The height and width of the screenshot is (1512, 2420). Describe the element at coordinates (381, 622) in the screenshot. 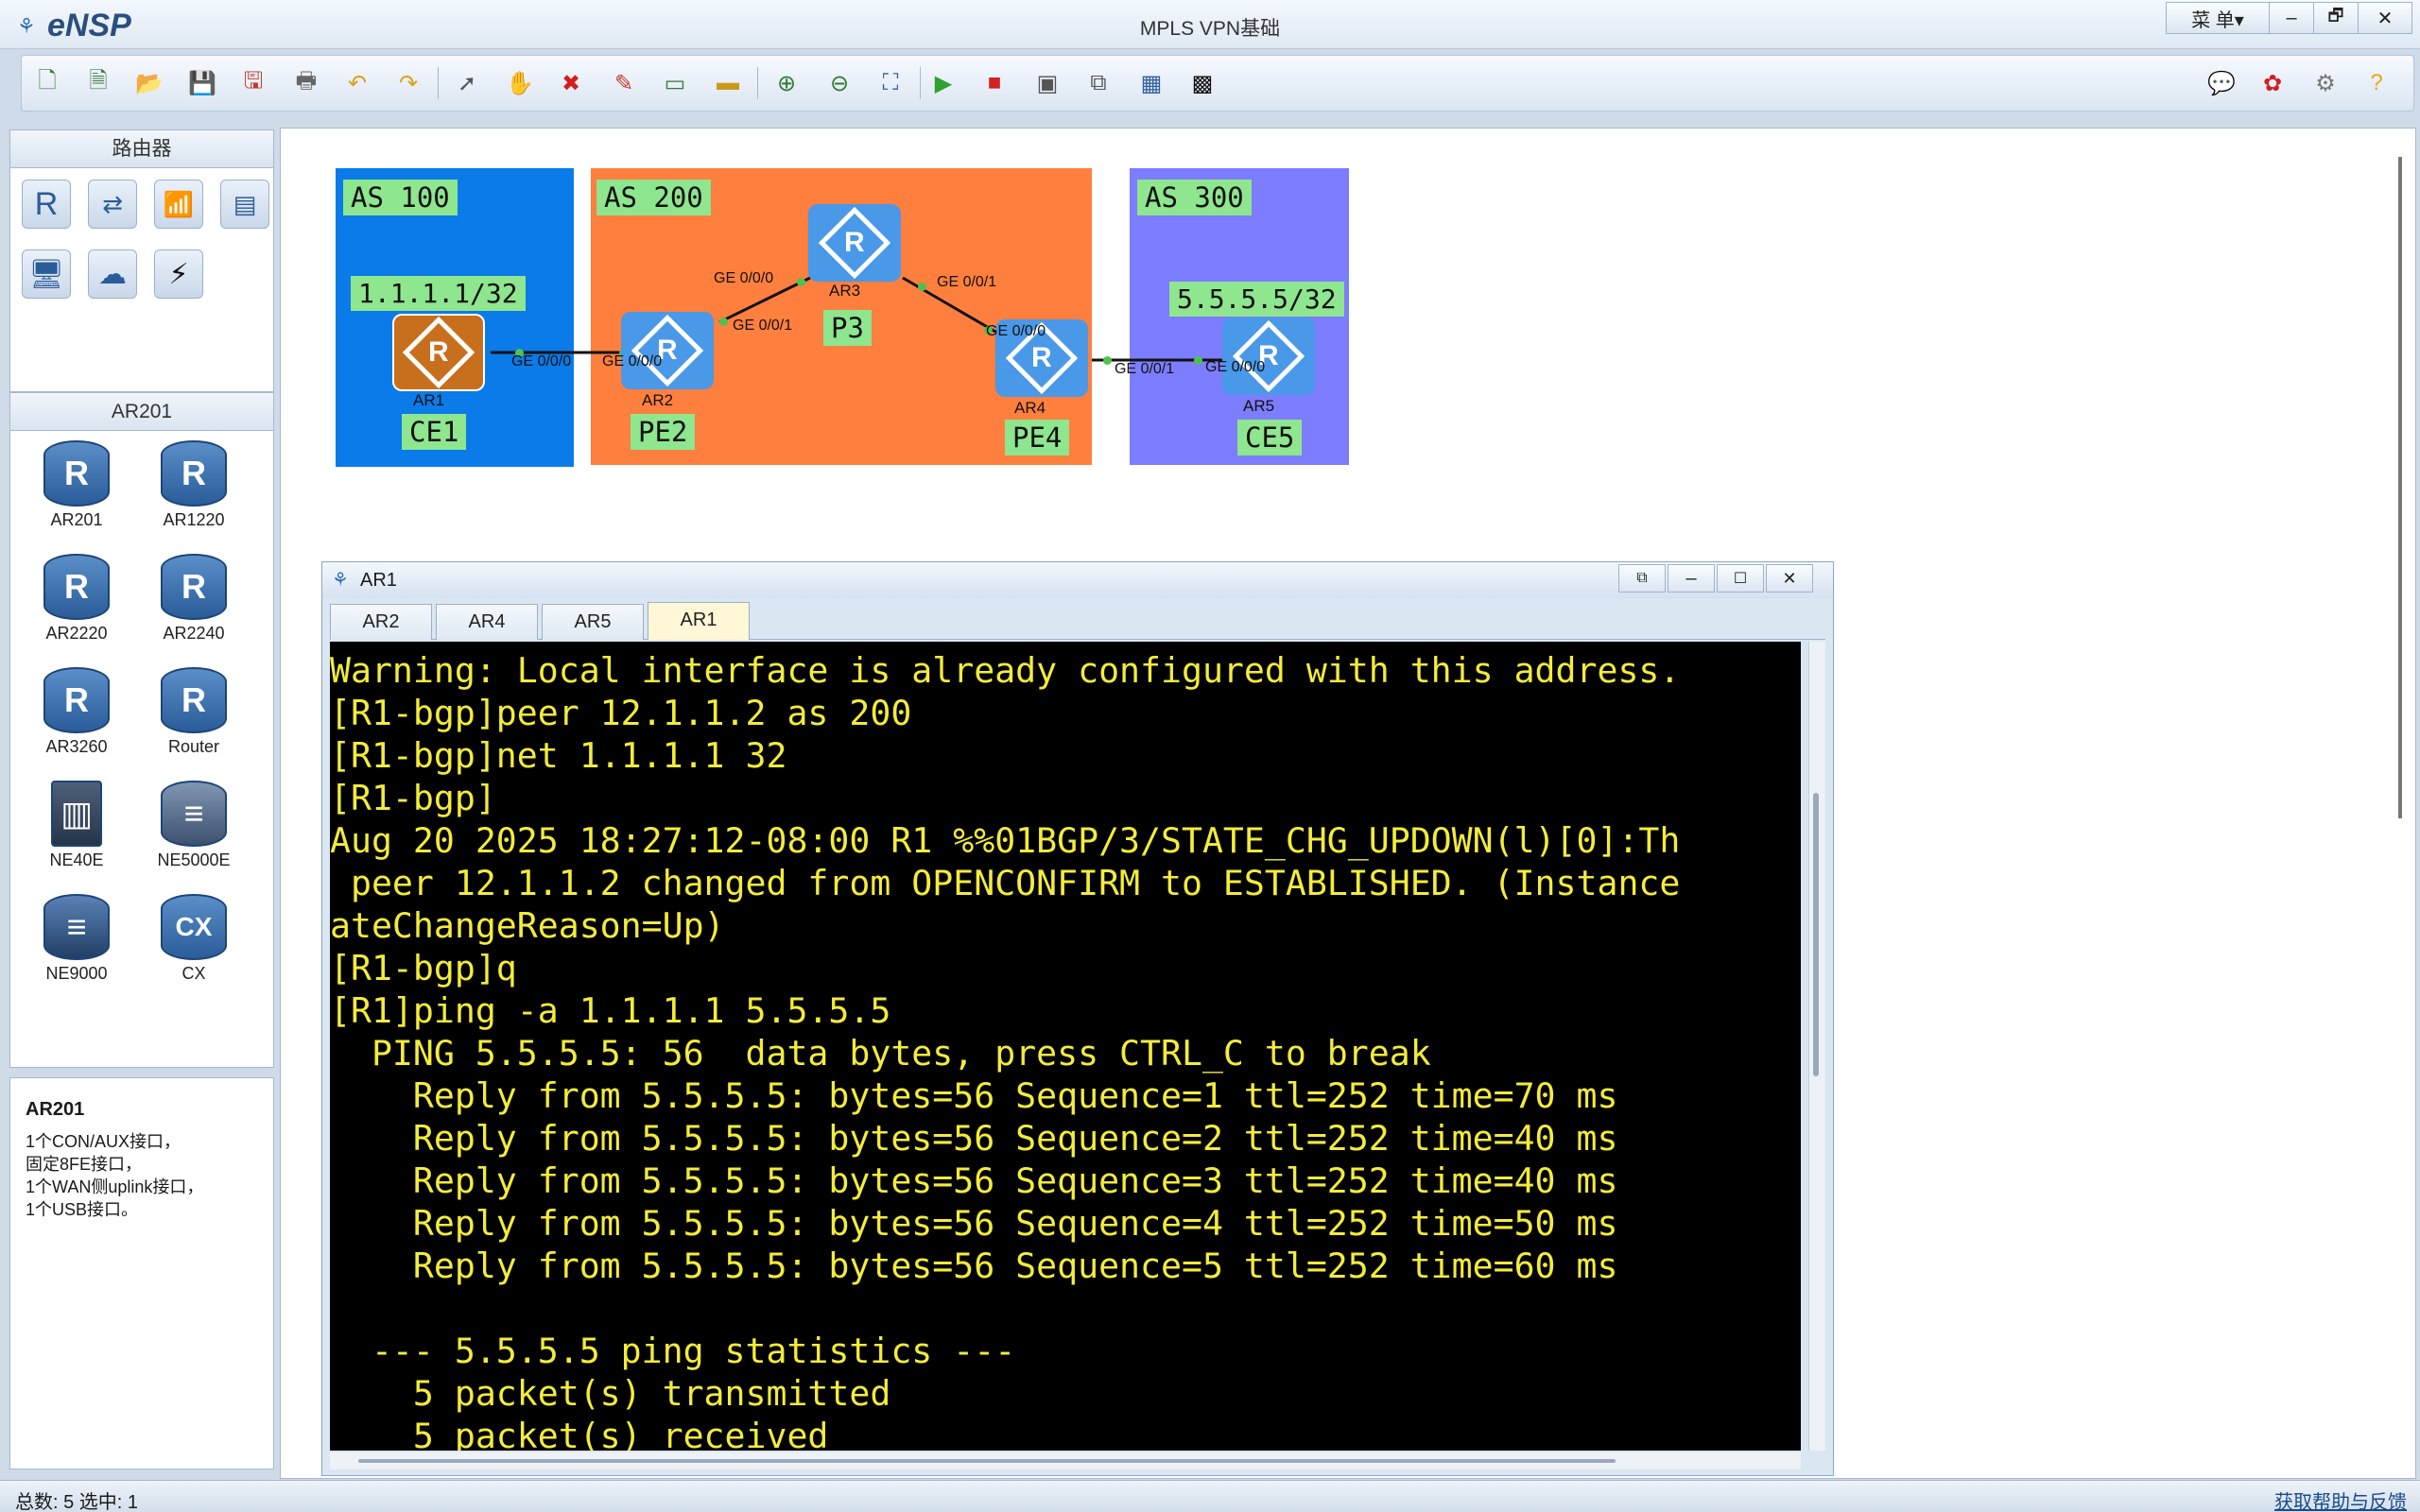

I see `tab-ar2: AR2` at that location.